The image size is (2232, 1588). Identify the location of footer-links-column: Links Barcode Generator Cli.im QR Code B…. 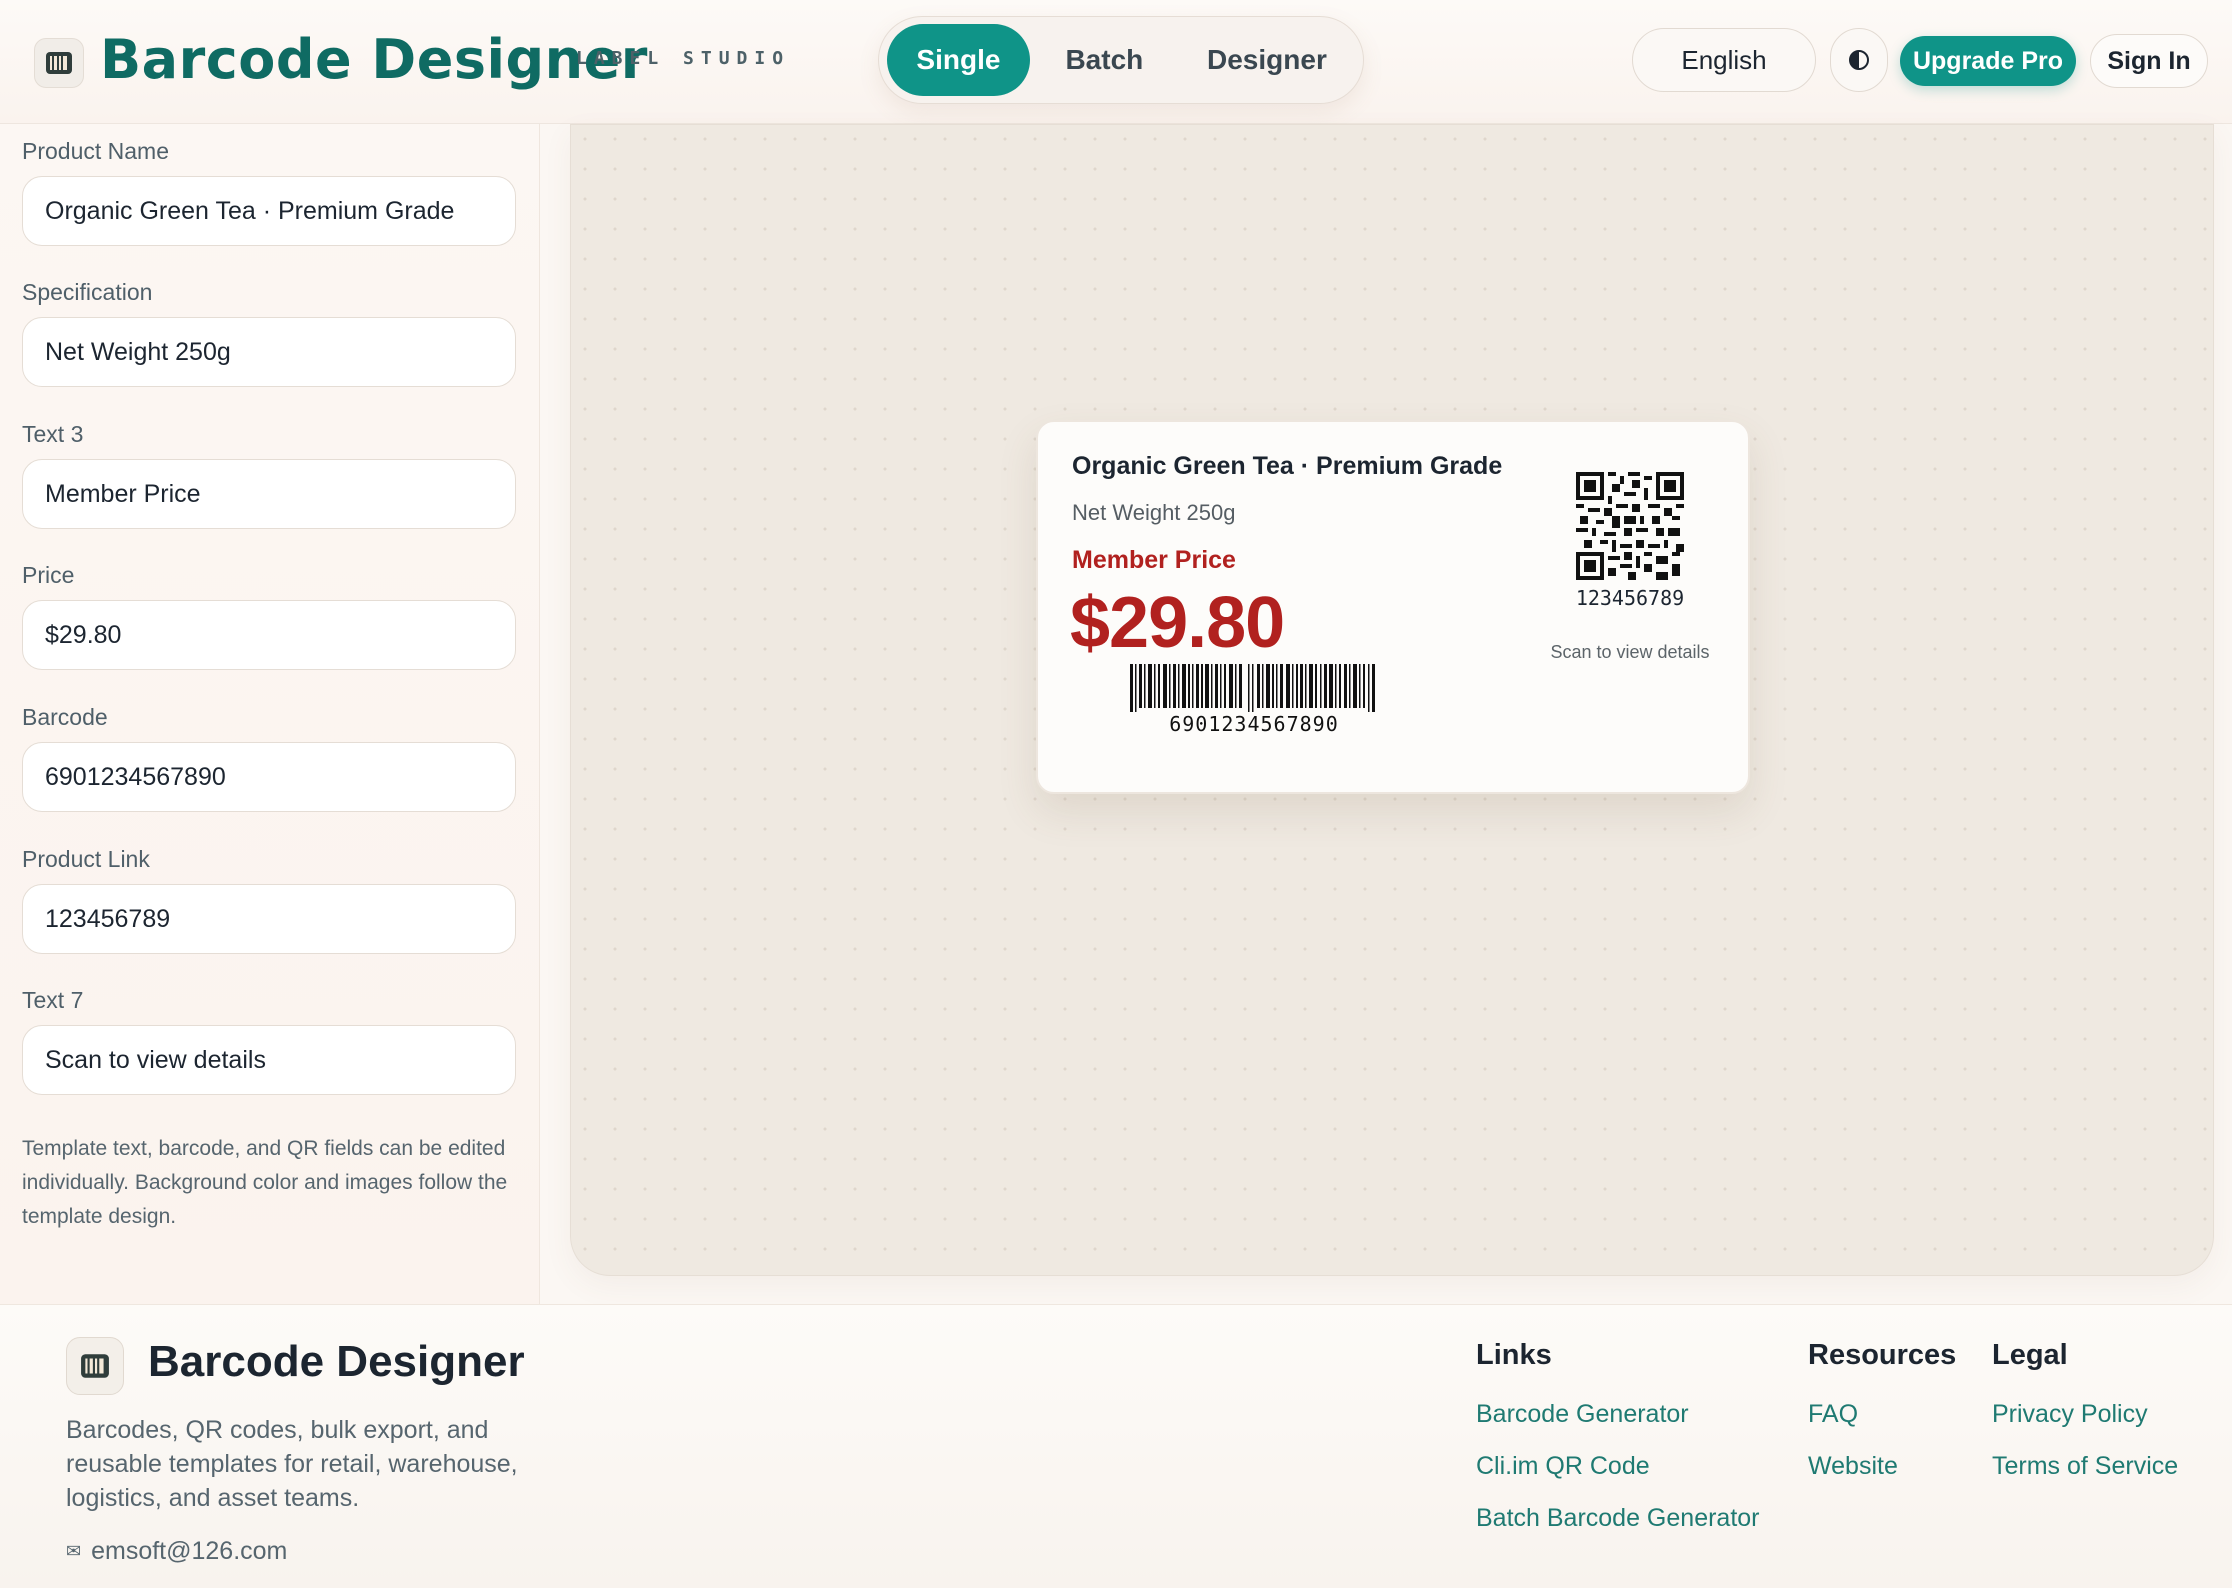
(1618, 1438).